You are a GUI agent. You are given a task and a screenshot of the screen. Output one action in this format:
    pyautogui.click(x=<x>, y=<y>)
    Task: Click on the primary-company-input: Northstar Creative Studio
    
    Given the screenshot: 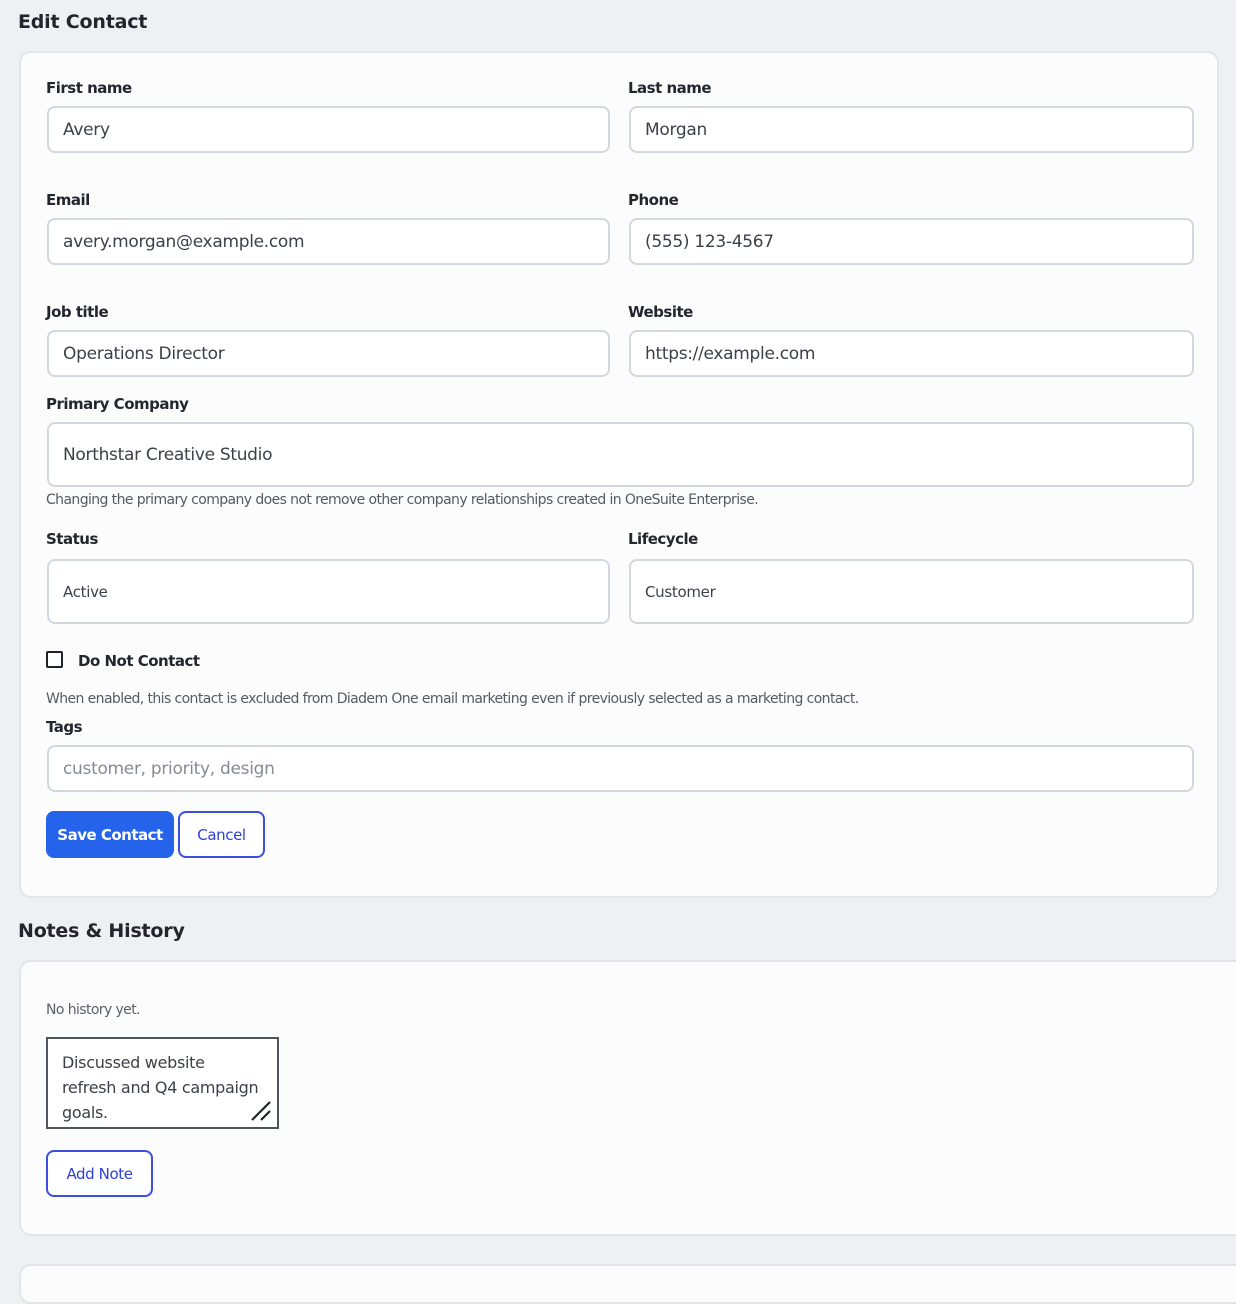 What is the action you would take?
    pyautogui.click(x=620, y=454)
    